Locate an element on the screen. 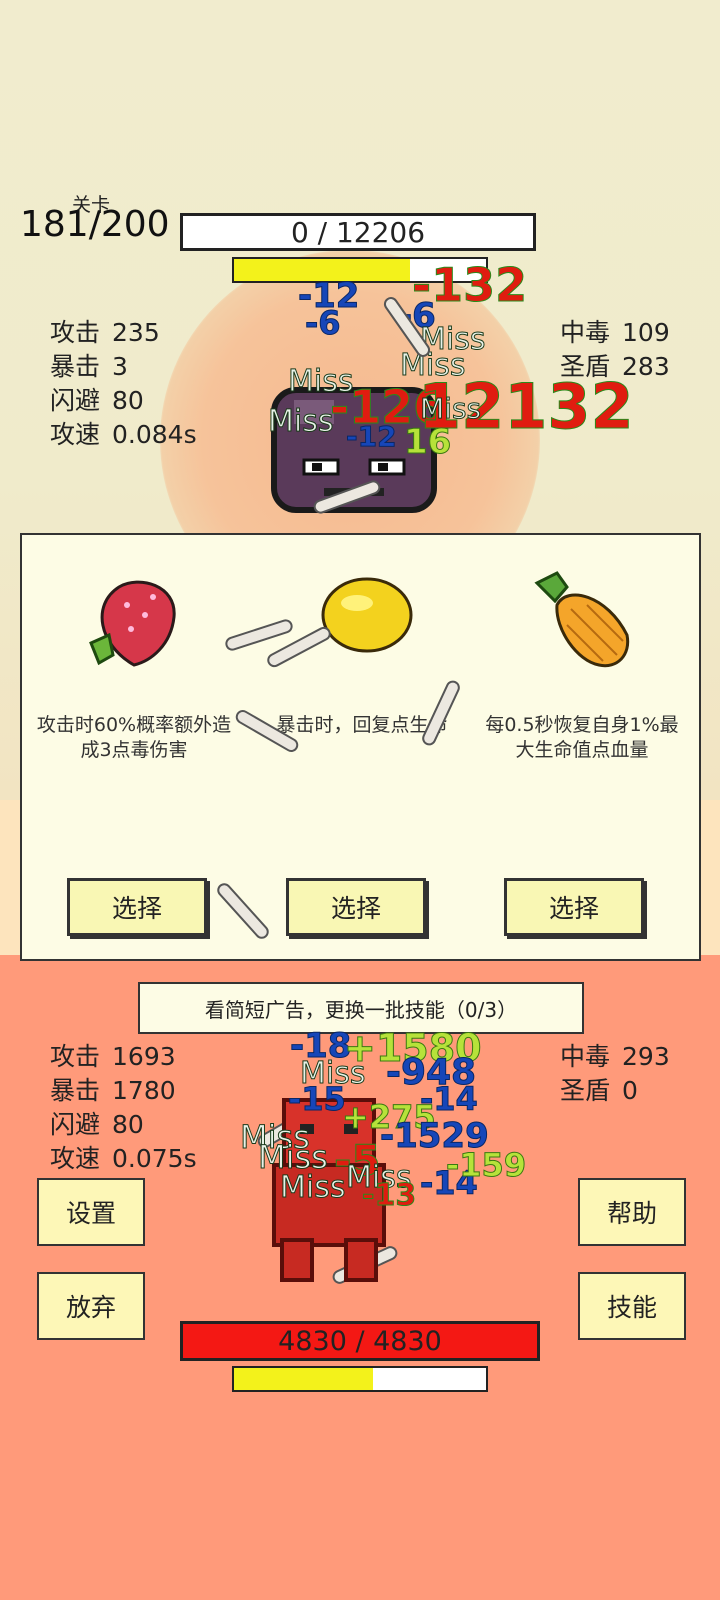 The height and width of the screenshot is (1600, 720). player-stats: 攻击 1693 暴击 1780 闪避 80 攻速 0.075s is located at coordinates (123, 1108).